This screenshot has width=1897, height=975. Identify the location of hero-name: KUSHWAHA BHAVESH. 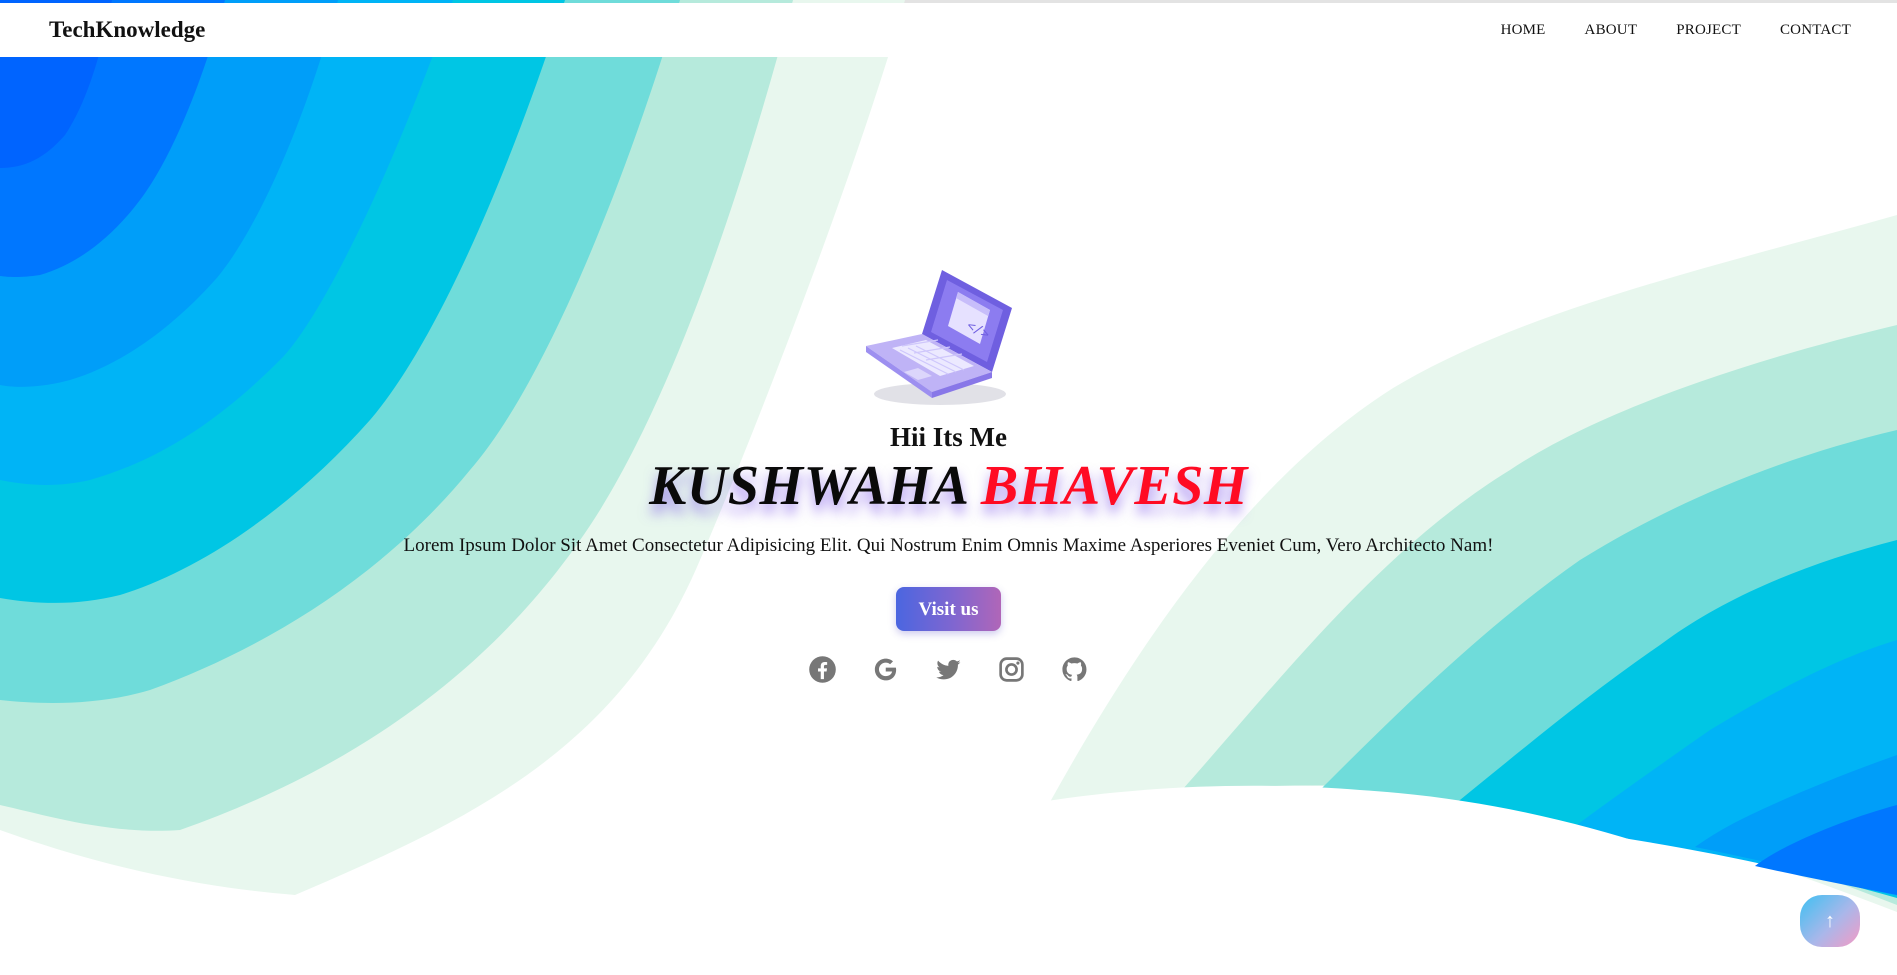
(948, 486).